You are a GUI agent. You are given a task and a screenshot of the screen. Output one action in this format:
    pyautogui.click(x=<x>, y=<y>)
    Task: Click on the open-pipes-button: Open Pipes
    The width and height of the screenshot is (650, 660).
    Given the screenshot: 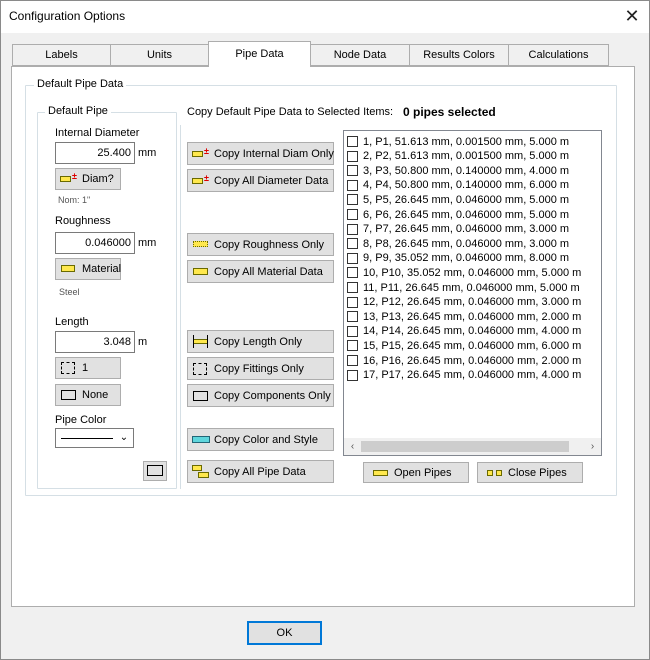 What is the action you would take?
    pyautogui.click(x=416, y=472)
    